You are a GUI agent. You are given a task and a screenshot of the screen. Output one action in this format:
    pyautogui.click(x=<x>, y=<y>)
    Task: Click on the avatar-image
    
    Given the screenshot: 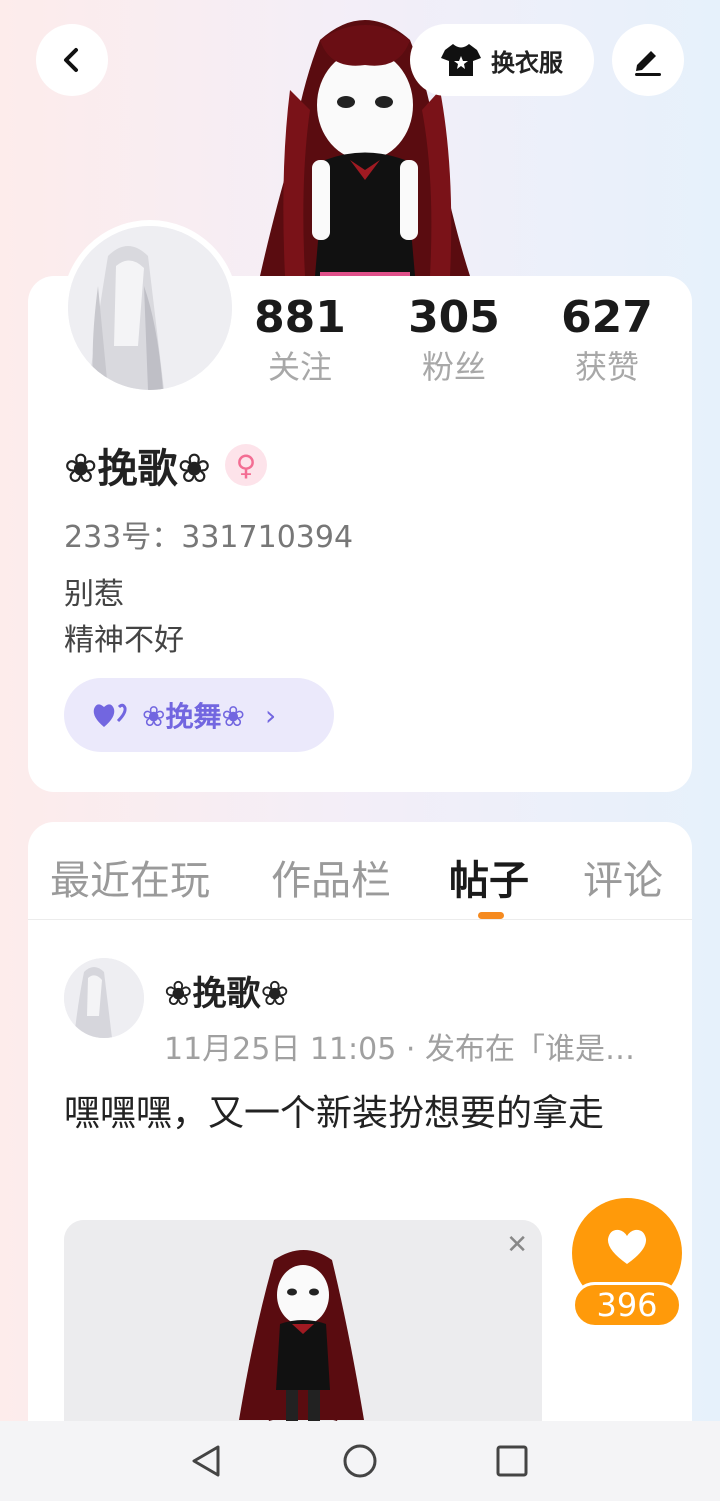 What is the action you would take?
    pyautogui.click(x=150, y=308)
    